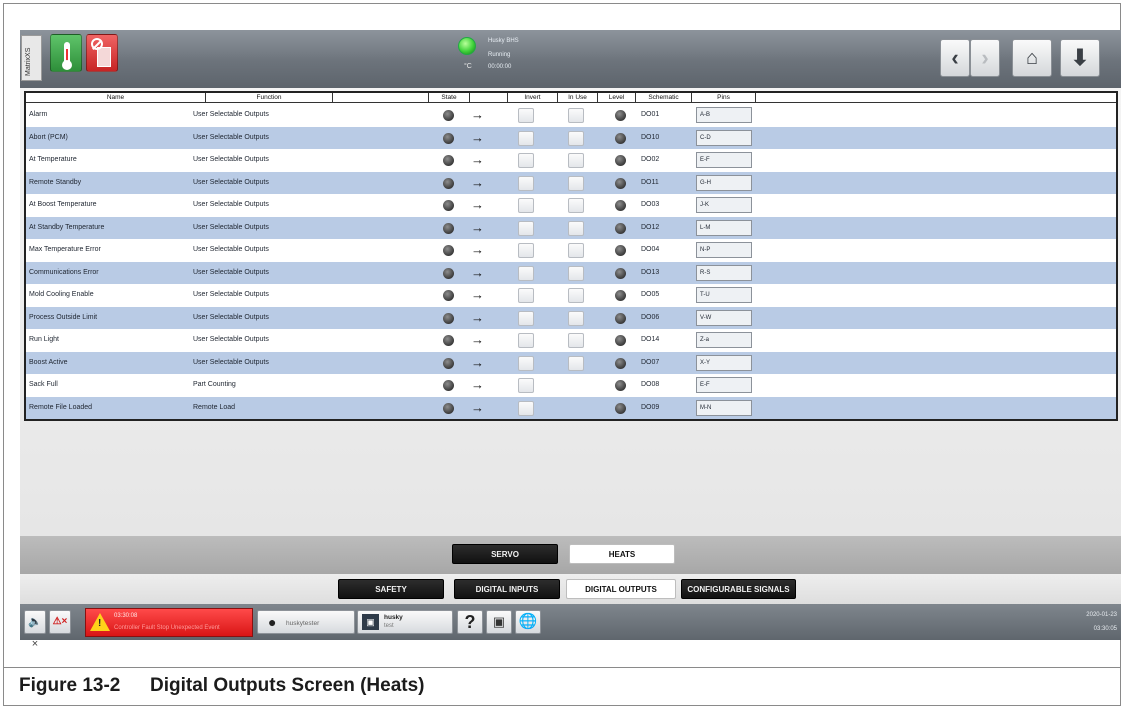  I want to click on schematic-id: DO11, so click(650, 182).